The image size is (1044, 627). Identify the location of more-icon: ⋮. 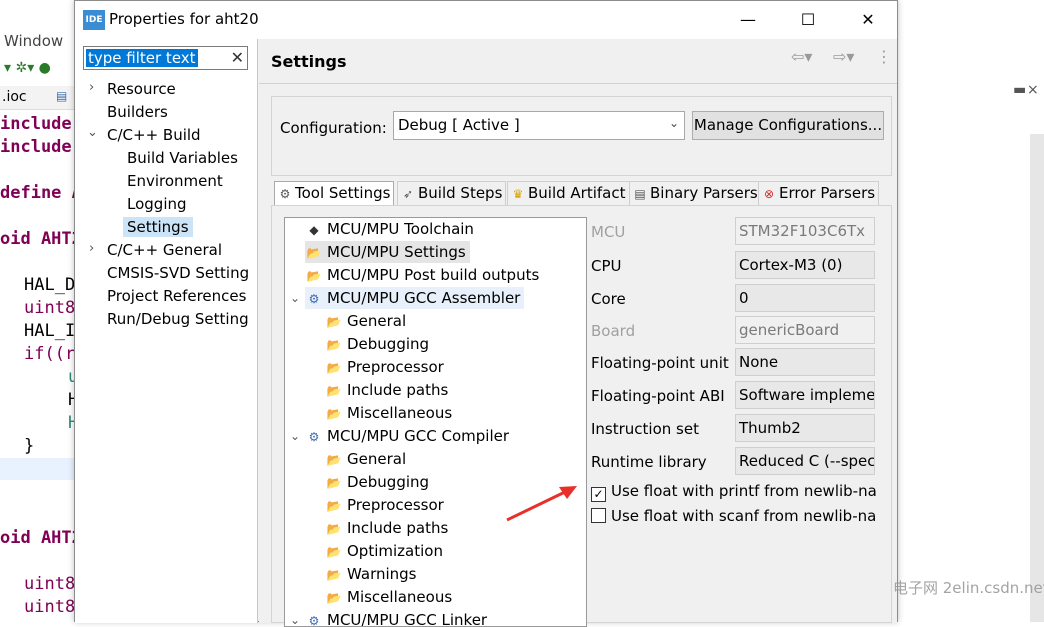
(884, 56).